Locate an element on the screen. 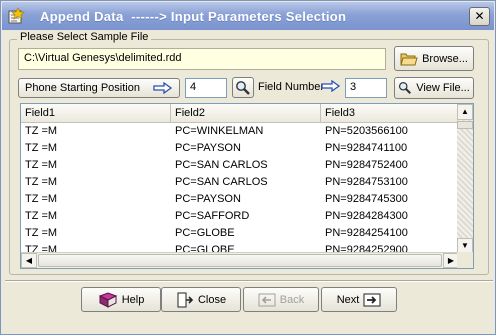 This screenshot has width=496, height=335. table-cell: PC=WINKELMAN is located at coordinates (219, 131).